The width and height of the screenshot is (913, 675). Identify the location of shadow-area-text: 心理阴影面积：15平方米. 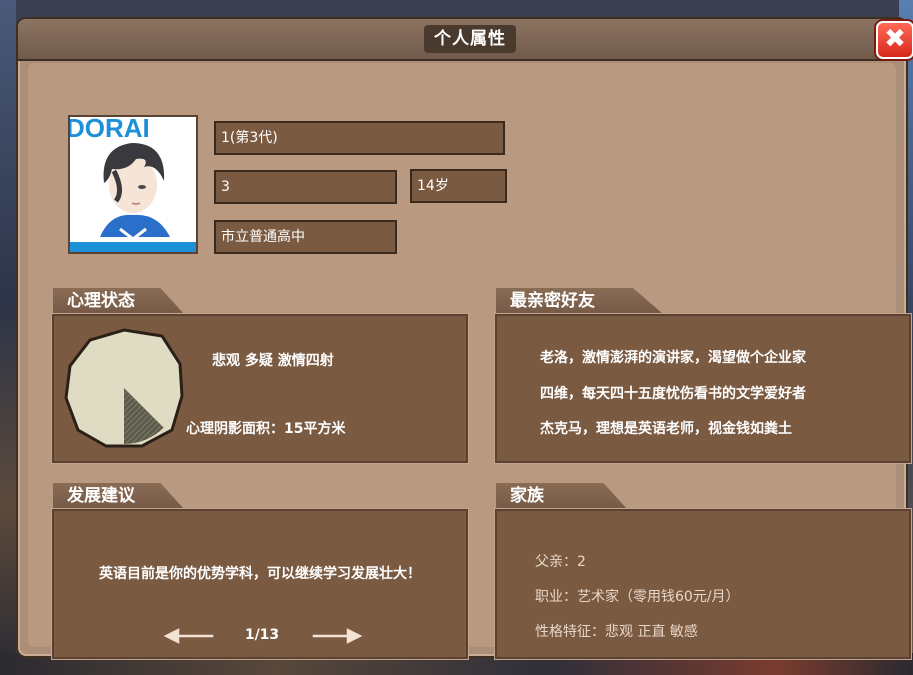
(266, 429).